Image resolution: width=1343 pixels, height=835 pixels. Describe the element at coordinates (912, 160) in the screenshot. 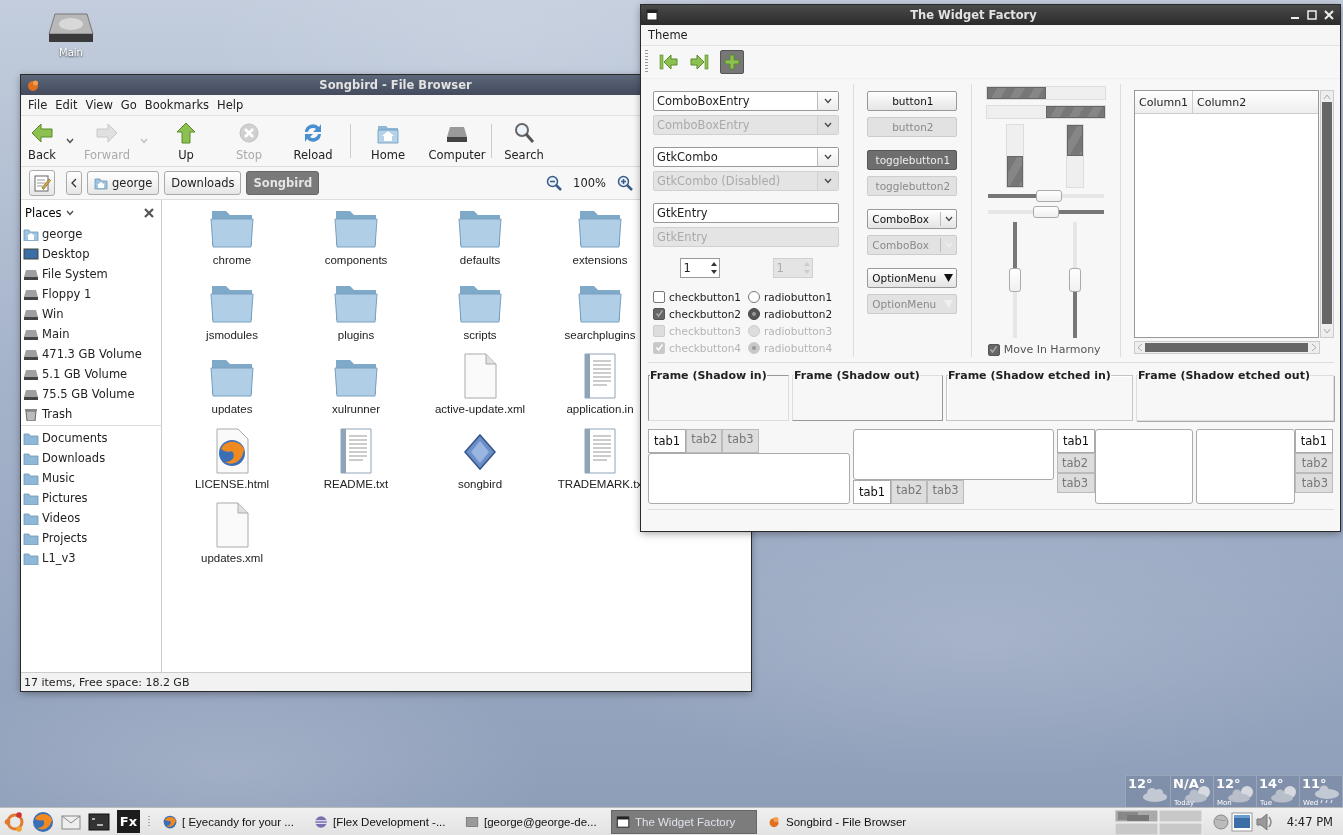

I see `toggle-button: togglebutton1` at that location.